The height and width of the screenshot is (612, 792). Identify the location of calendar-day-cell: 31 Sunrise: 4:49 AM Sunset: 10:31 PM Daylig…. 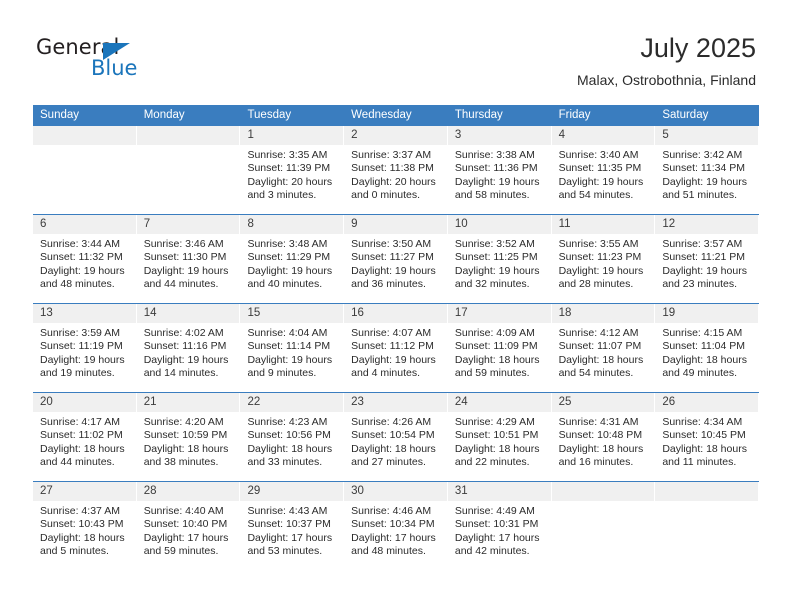
(499, 526).